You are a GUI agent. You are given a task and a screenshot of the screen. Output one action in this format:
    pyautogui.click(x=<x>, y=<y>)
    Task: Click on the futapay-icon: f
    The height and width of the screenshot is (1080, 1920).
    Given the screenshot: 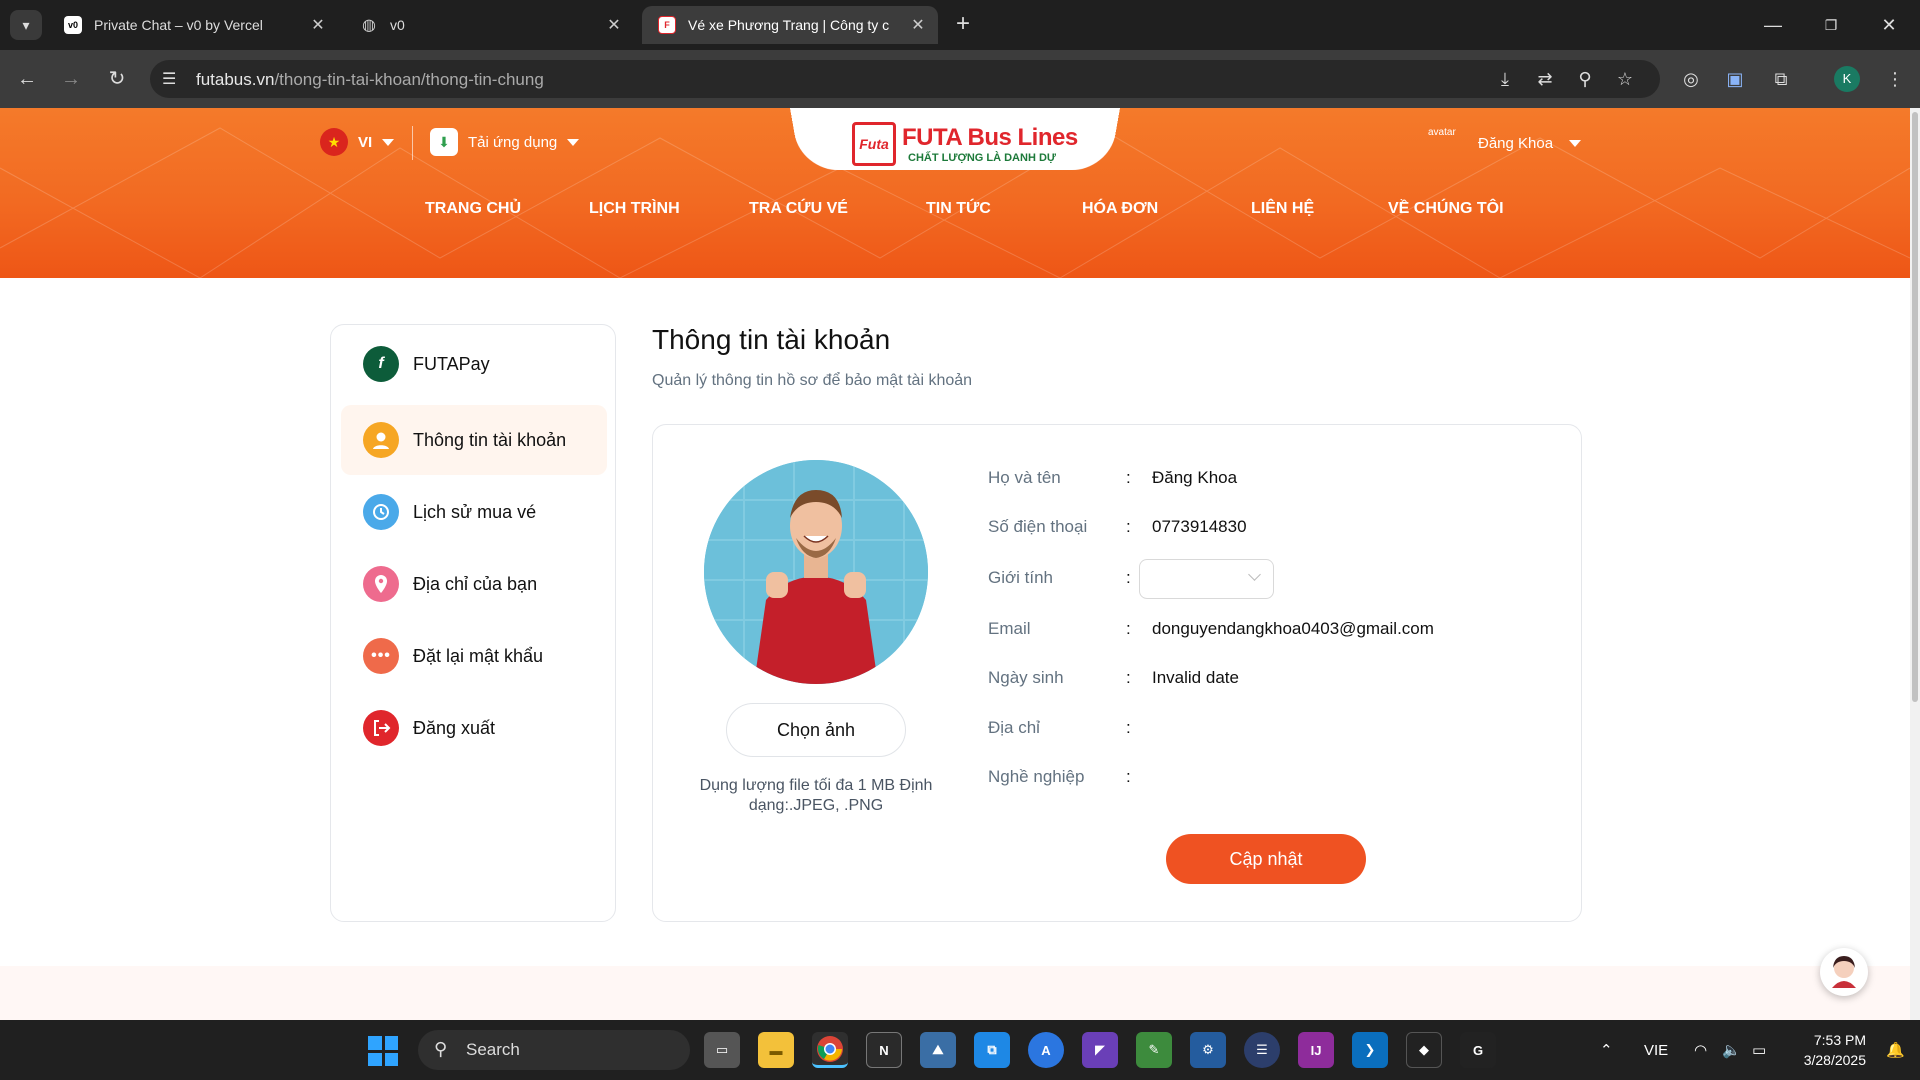 What is the action you would take?
    pyautogui.click(x=381, y=364)
    